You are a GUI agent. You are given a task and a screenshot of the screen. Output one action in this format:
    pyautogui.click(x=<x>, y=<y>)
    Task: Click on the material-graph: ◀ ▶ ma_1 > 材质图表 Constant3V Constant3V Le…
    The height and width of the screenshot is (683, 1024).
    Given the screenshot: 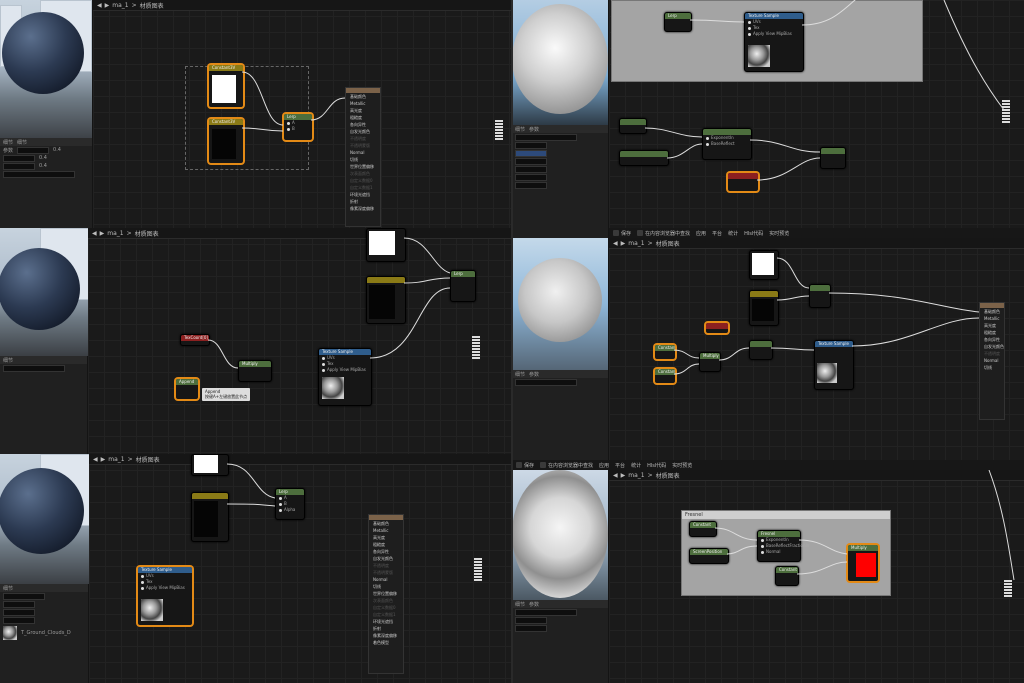 What is the action you would take?
    pyautogui.click(x=302, y=114)
    